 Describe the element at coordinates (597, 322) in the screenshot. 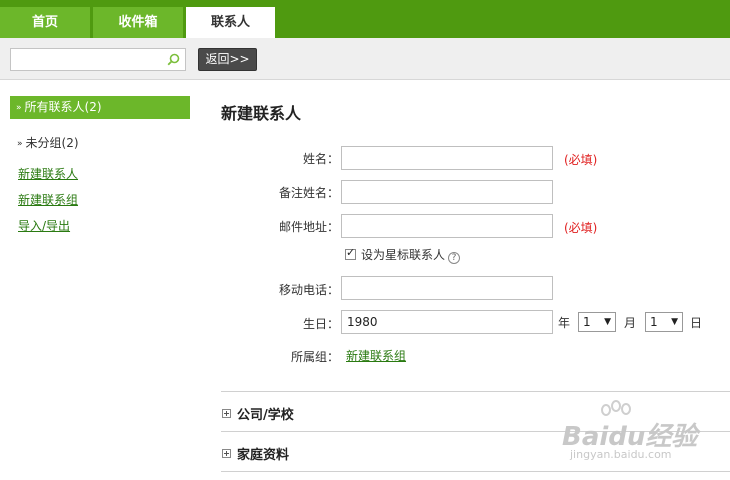

I see `birth-month-select: 1 ▼` at that location.